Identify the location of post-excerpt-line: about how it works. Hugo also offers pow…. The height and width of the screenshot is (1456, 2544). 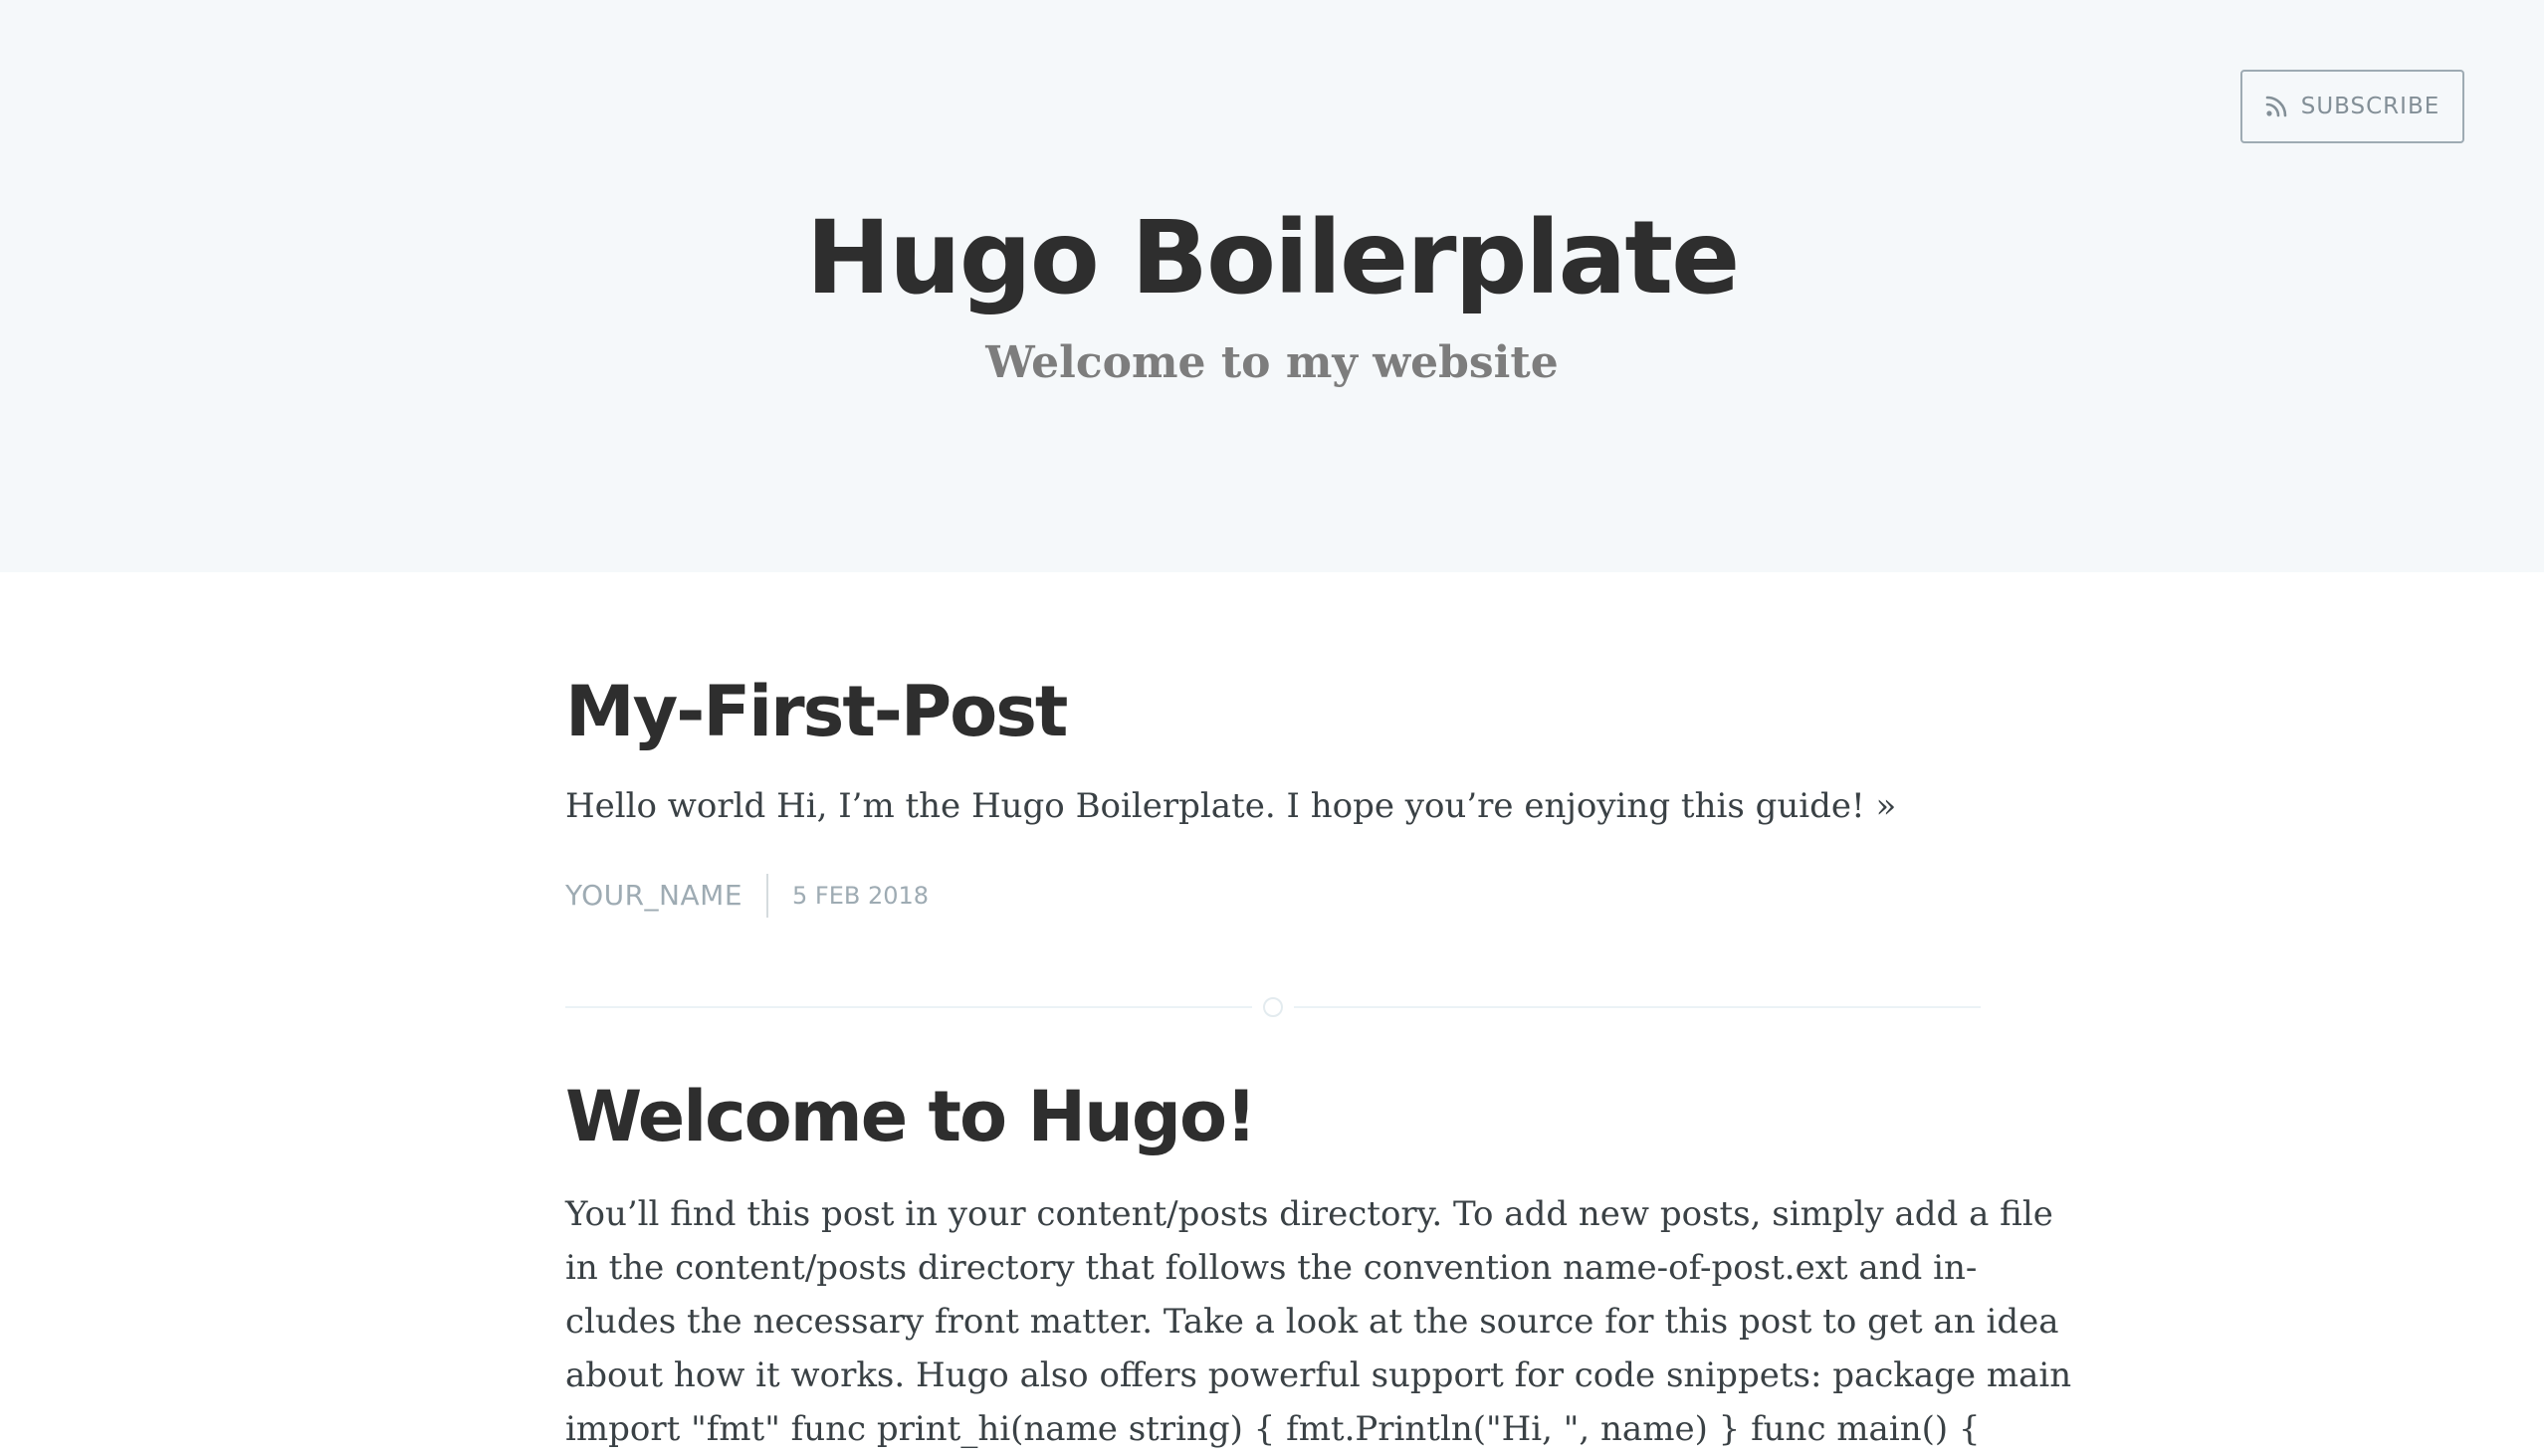
(1319, 1375).